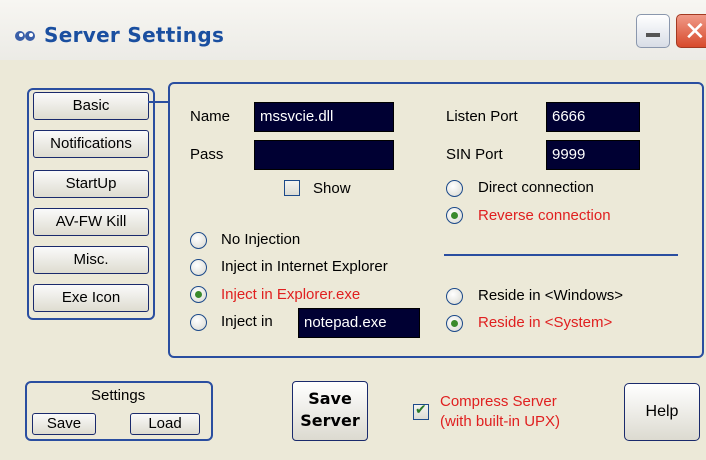 This screenshot has height=460, width=706. What do you see at coordinates (134, 35) in the screenshot?
I see `window-title: Server Settings` at bounding box center [134, 35].